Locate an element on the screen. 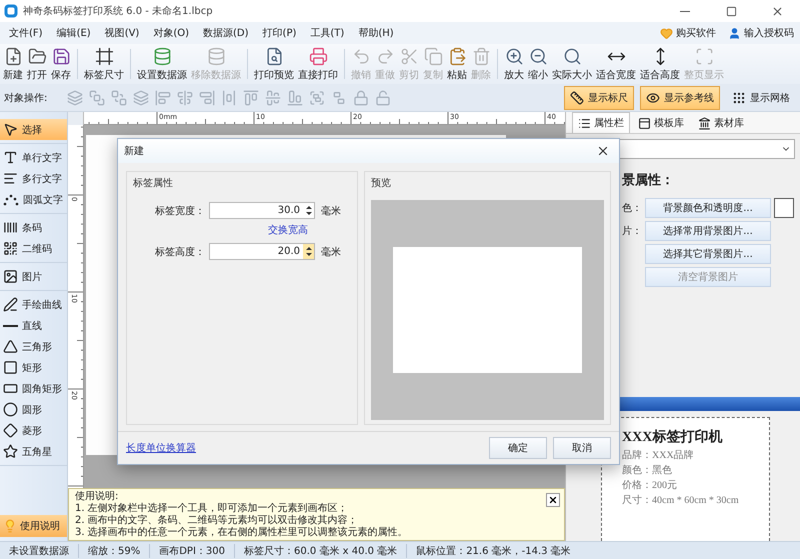 The width and height of the screenshot is (800, 559). toolbar-button: 直接打印 is located at coordinates (318, 64).